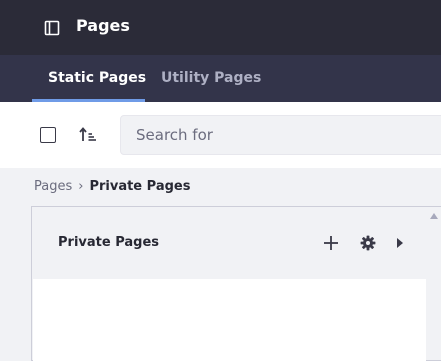  Describe the element at coordinates (434, 216) in the screenshot. I see `scroll-up-arrow-icon` at that location.